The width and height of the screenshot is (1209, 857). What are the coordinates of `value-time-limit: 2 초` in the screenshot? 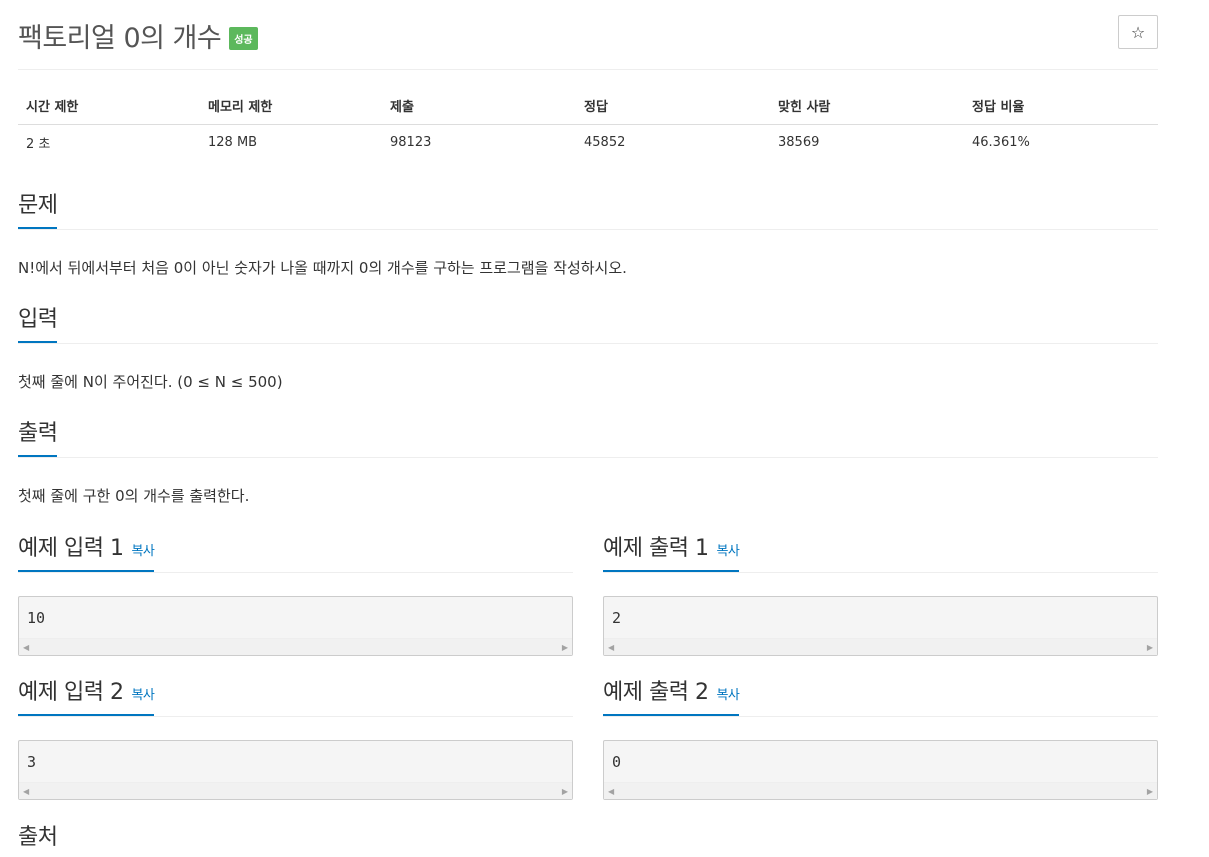 It's located at (38, 144).